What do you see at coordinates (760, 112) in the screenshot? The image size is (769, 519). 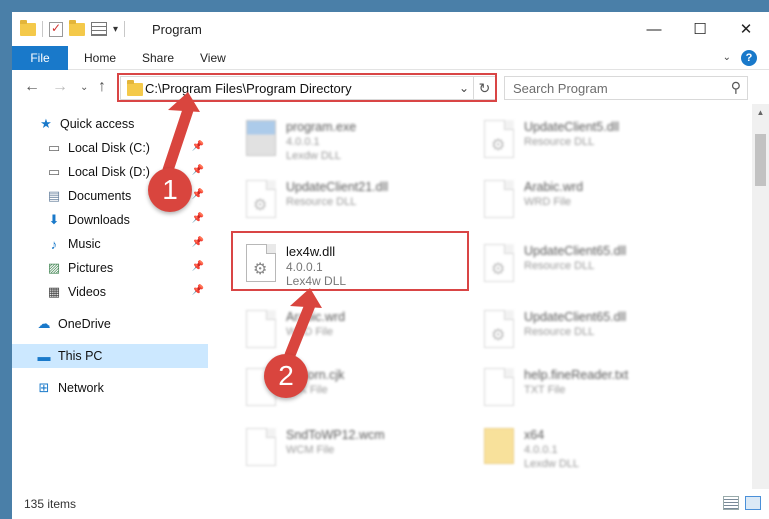 I see `scroll-up-arrow-icon: ▲` at bounding box center [760, 112].